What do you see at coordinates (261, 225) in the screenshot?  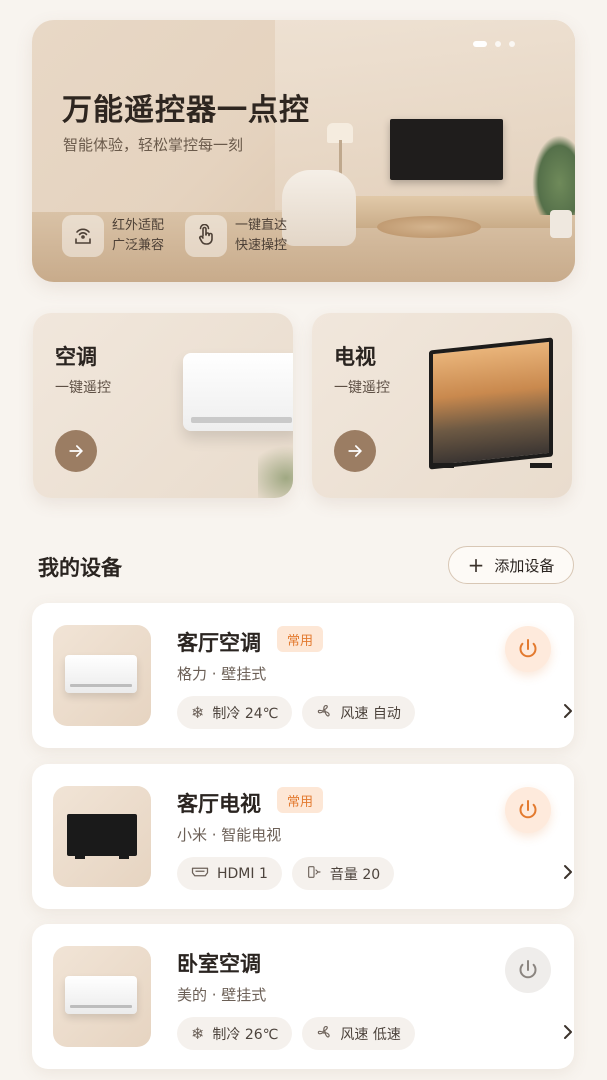 I see `feature-one-tap-line1: 一键直达` at bounding box center [261, 225].